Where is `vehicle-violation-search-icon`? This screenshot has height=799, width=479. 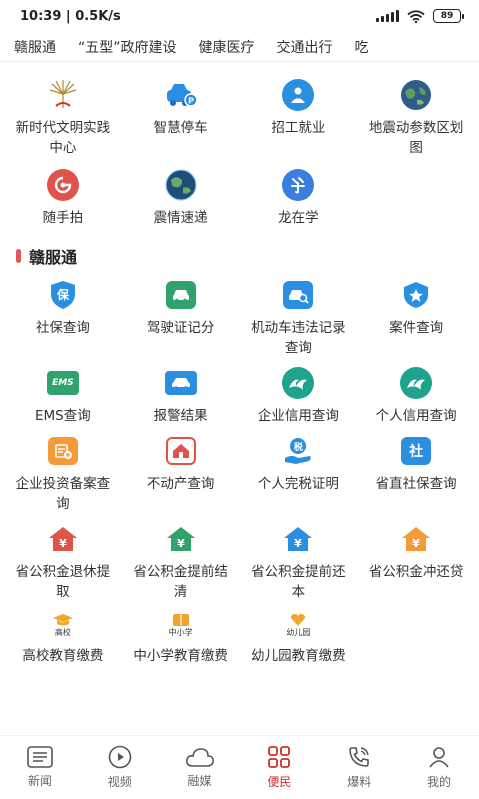 vehicle-violation-search-icon is located at coordinates (298, 295).